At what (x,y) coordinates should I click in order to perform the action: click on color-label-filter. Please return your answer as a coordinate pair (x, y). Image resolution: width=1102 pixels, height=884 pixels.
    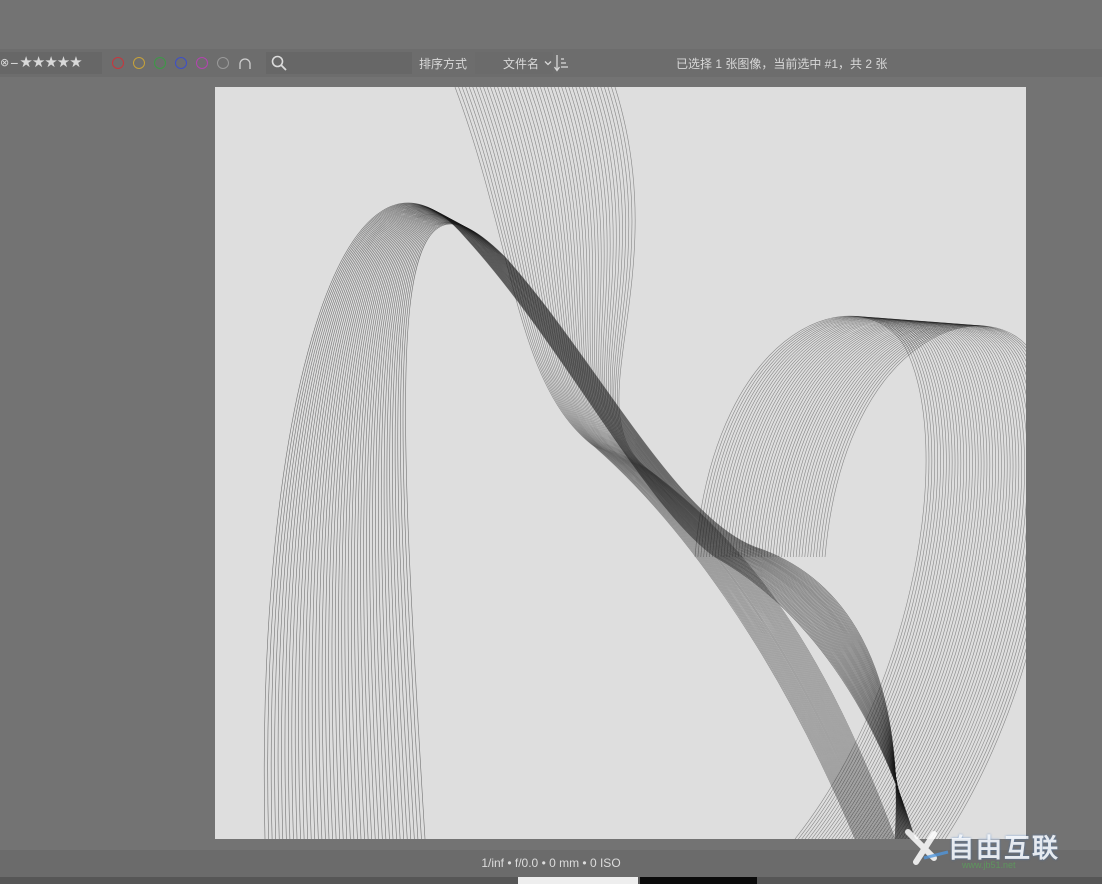
    Looking at the image, I should click on (182, 63).